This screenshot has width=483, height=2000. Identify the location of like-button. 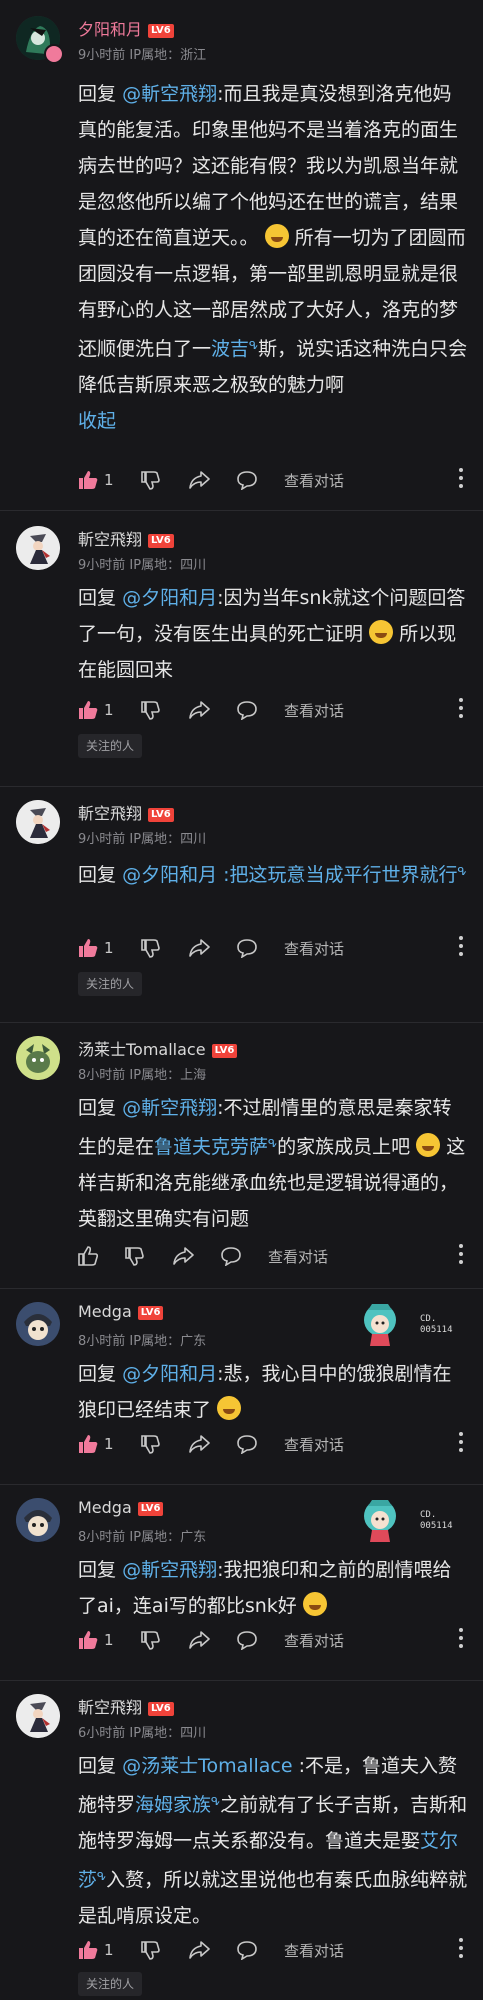
(88, 1256).